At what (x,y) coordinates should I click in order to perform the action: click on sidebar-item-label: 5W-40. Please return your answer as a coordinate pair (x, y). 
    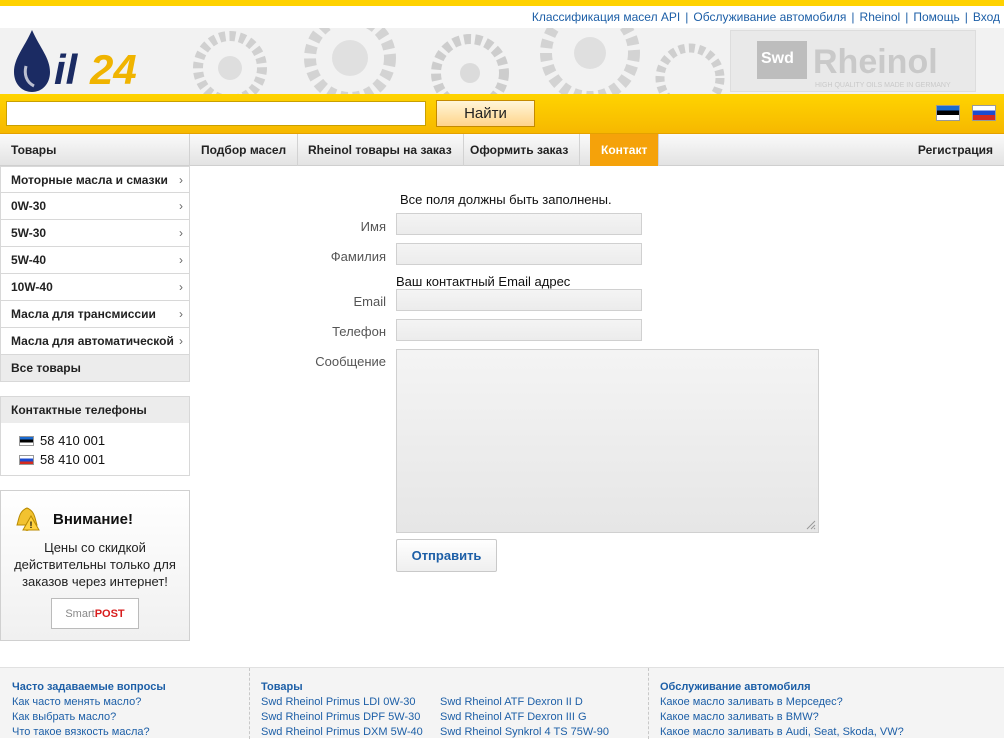
    Looking at the image, I should click on (29, 260).